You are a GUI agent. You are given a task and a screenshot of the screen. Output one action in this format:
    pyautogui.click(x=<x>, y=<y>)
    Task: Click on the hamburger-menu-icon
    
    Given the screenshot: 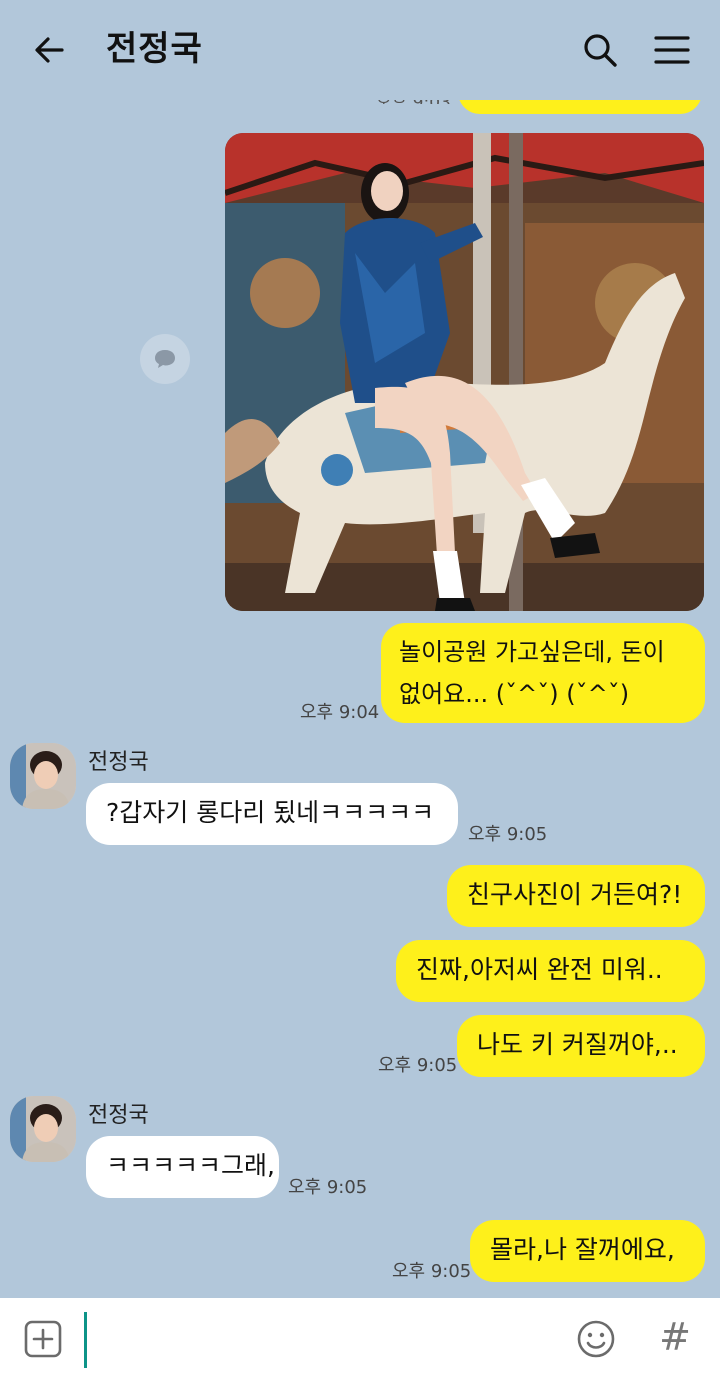 What is the action you would take?
    pyautogui.click(x=672, y=50)
    